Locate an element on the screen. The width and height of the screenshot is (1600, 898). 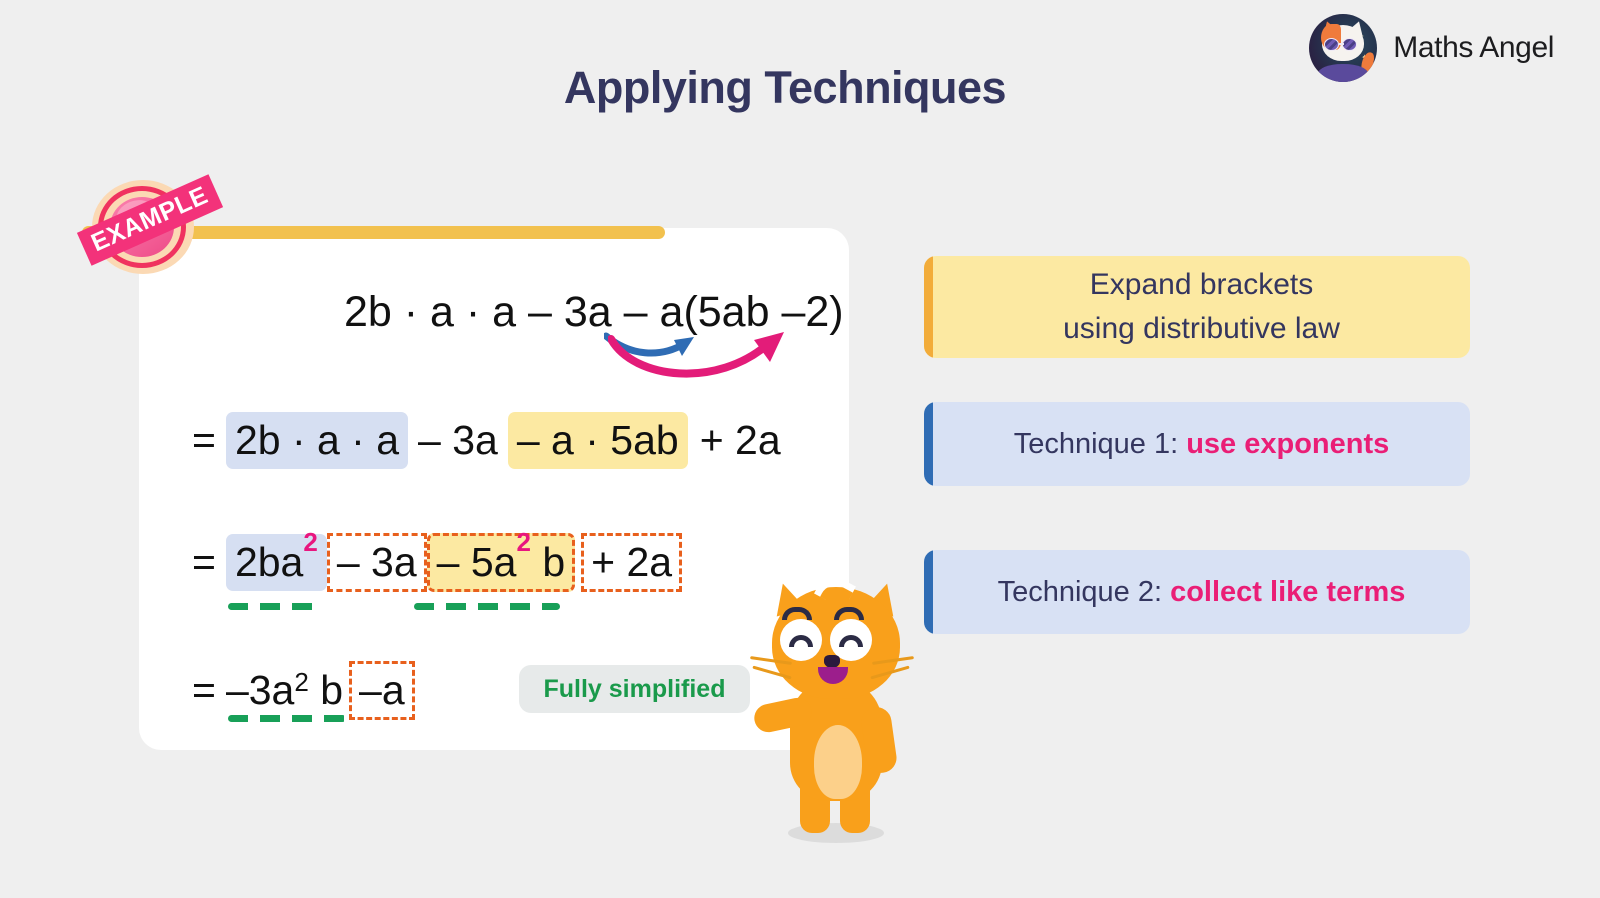
note-technique-2-emphasis: collect like terms is located at coordinates (1288, 591).